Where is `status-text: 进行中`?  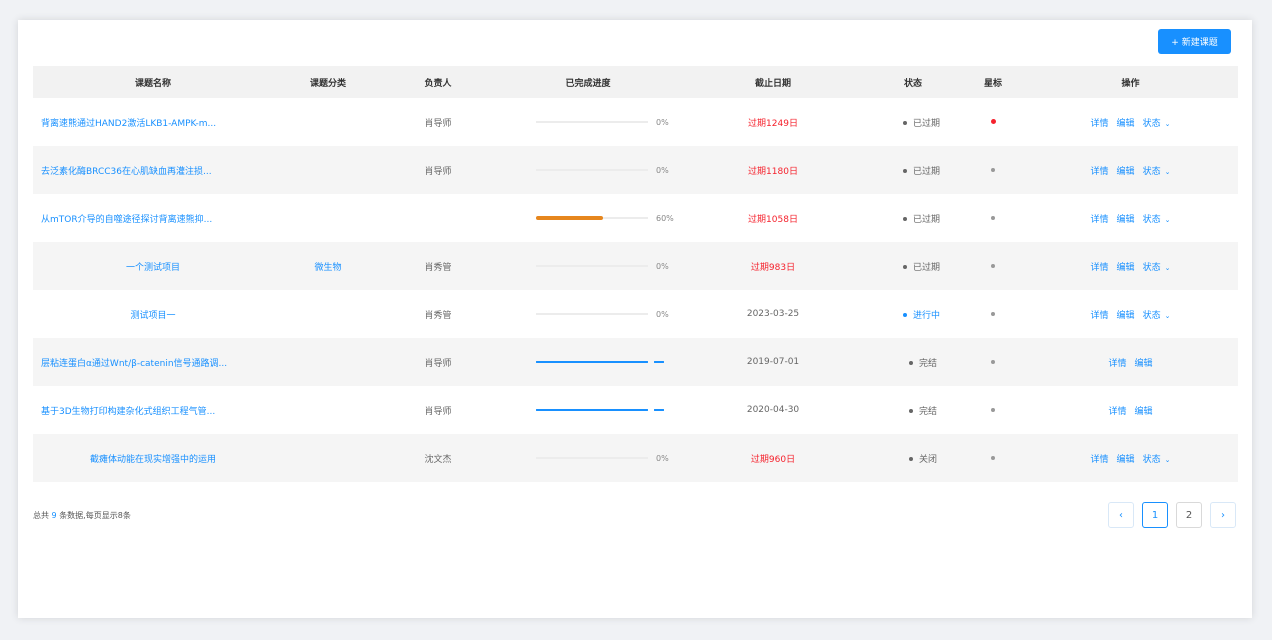
status-text: 进行中 is located at coordinates (927, 315).